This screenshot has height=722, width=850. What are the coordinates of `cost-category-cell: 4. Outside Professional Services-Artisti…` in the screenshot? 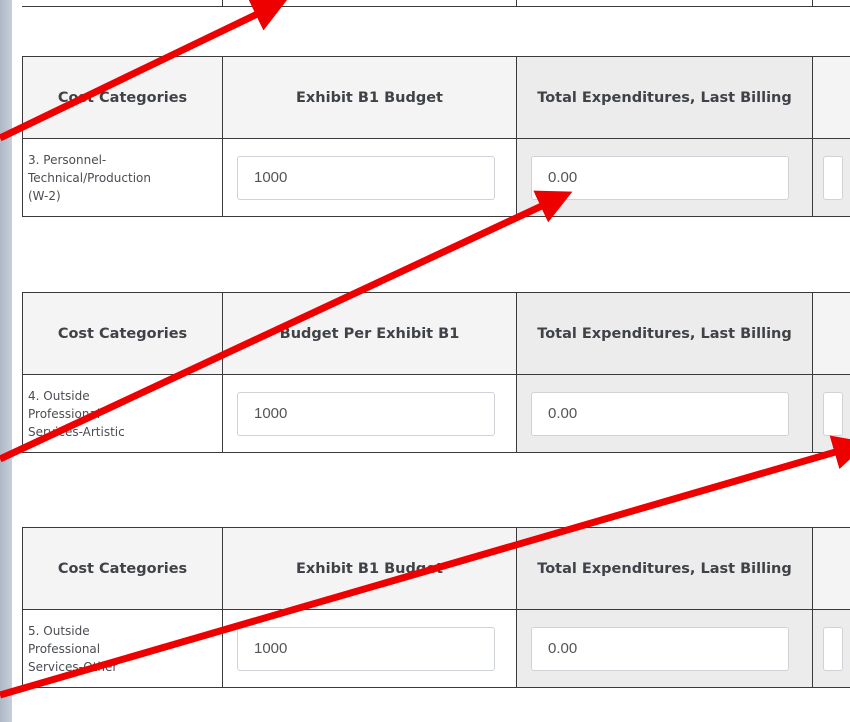 It's located at (122, 413).